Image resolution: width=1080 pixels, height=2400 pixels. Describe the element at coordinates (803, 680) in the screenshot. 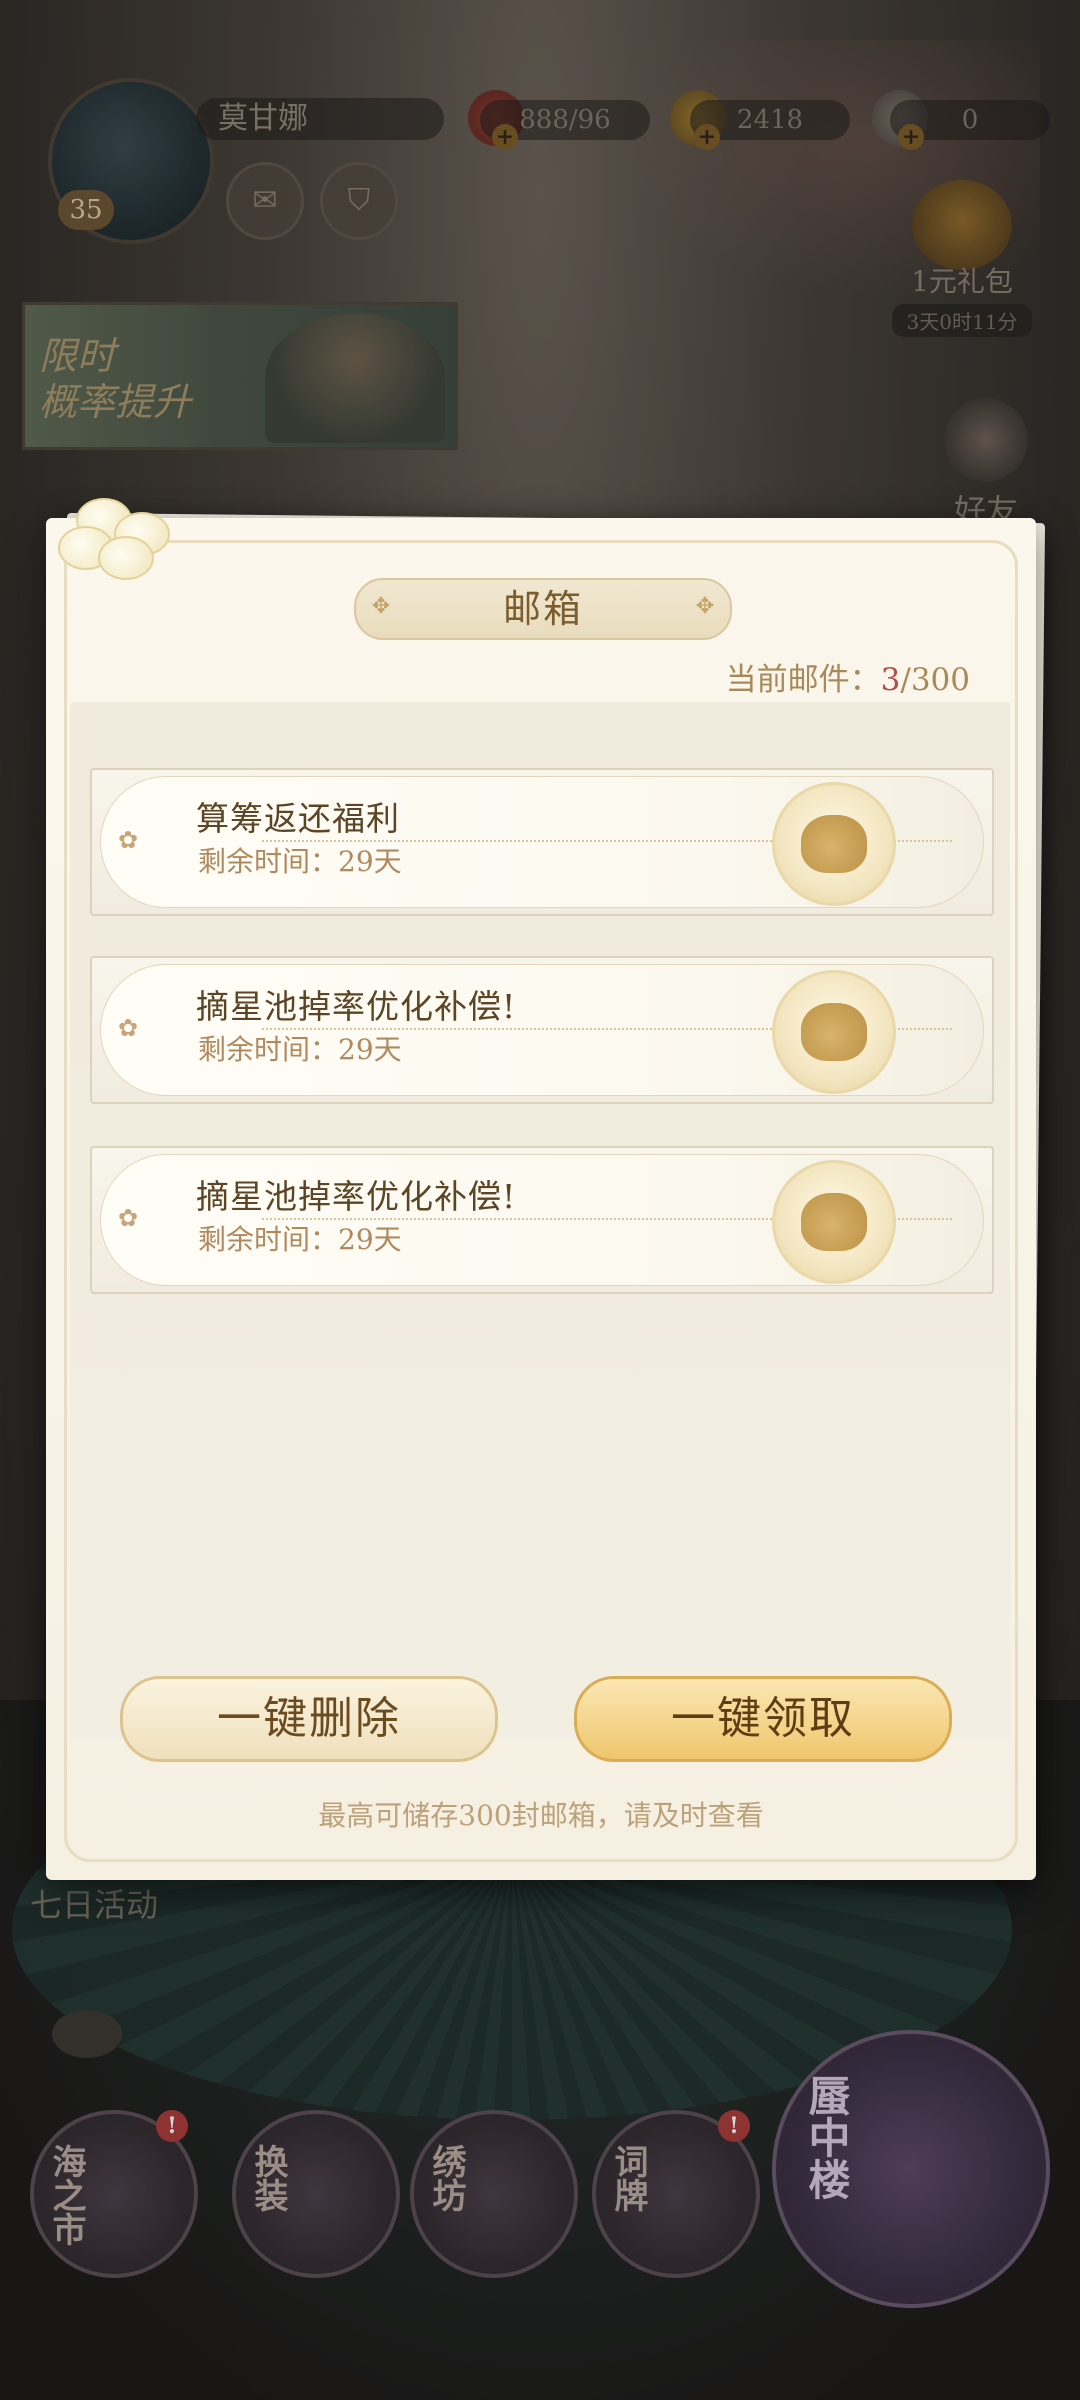

I see `mail-count-label: 当前邮件：` at that location.